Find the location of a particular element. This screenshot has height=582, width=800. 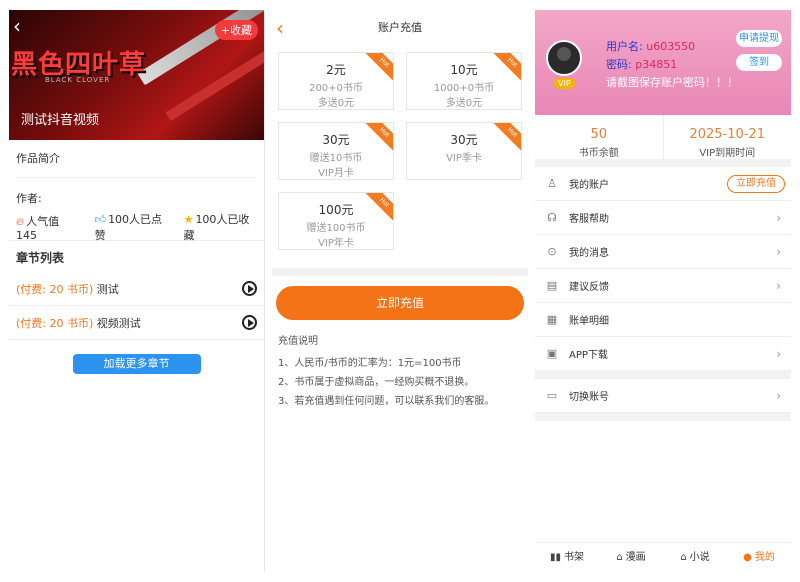

load-more-button: 加载更多章节 is located at coordinates (136, 364).